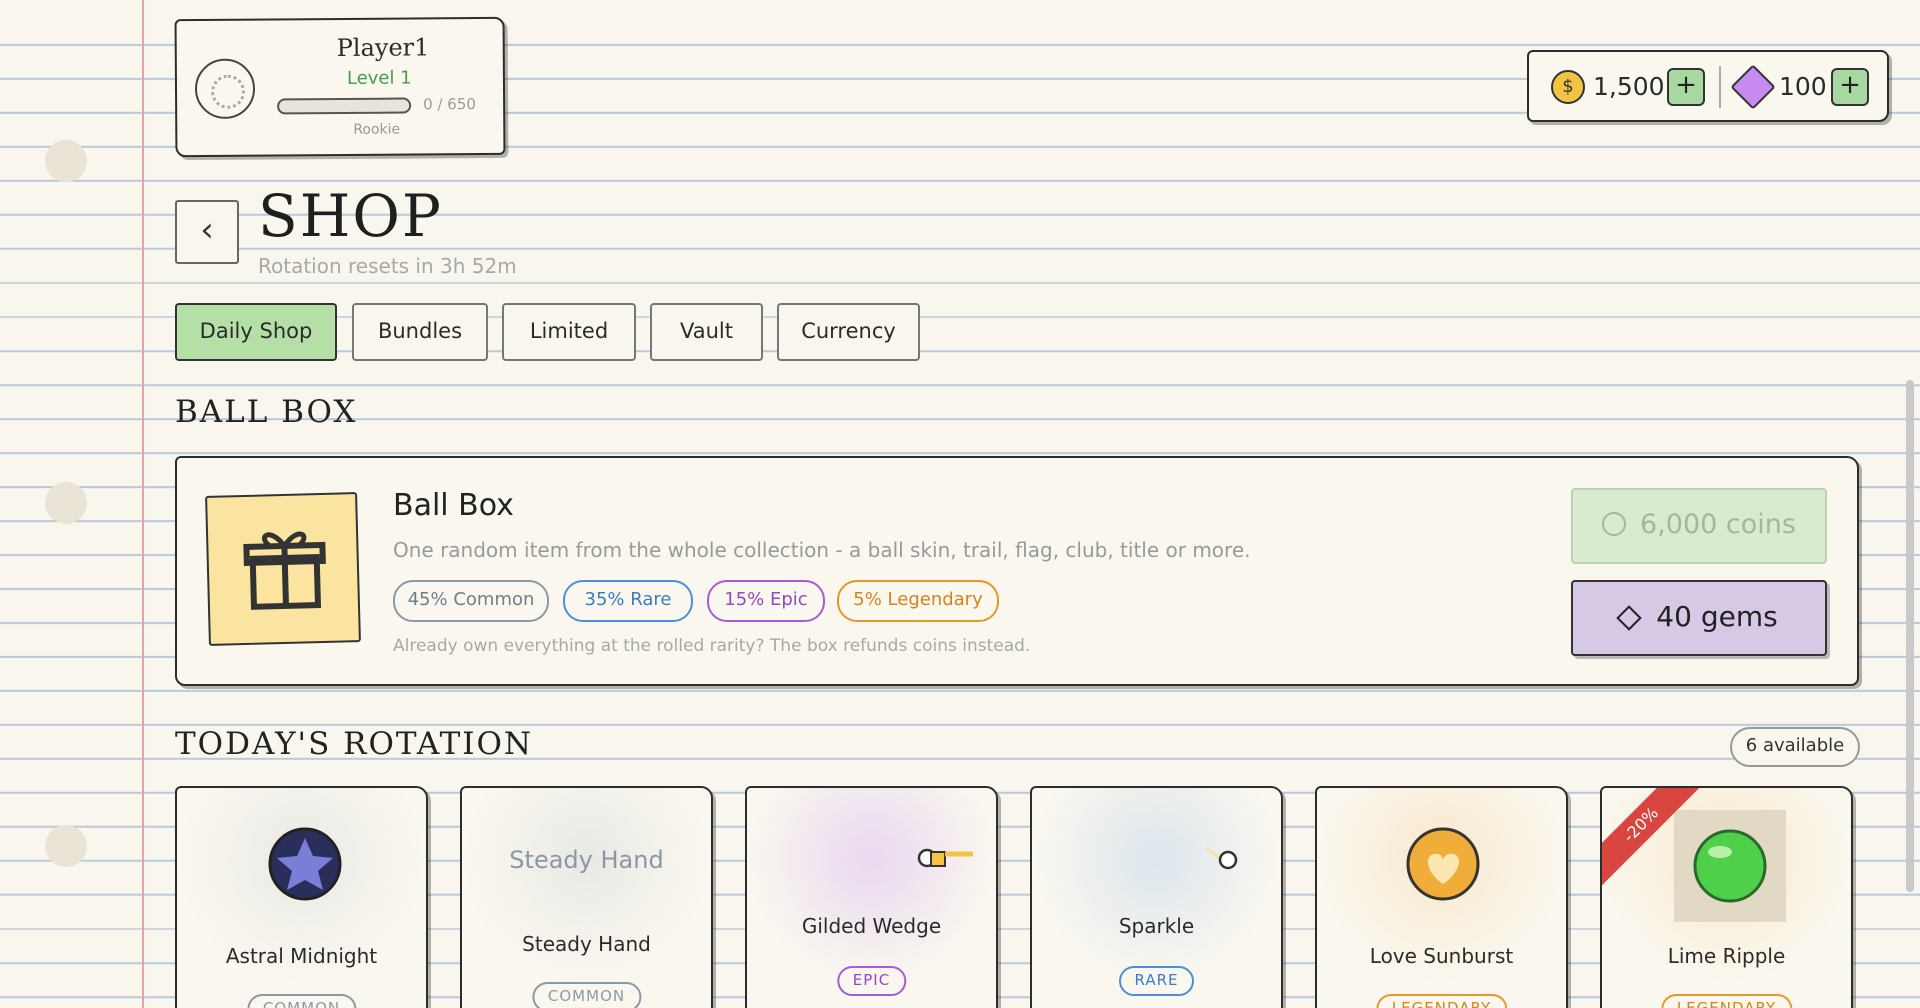 The width and height of the screenshot is (1920, 1008). I want to click on back-button: ‹, so click(207, 232).